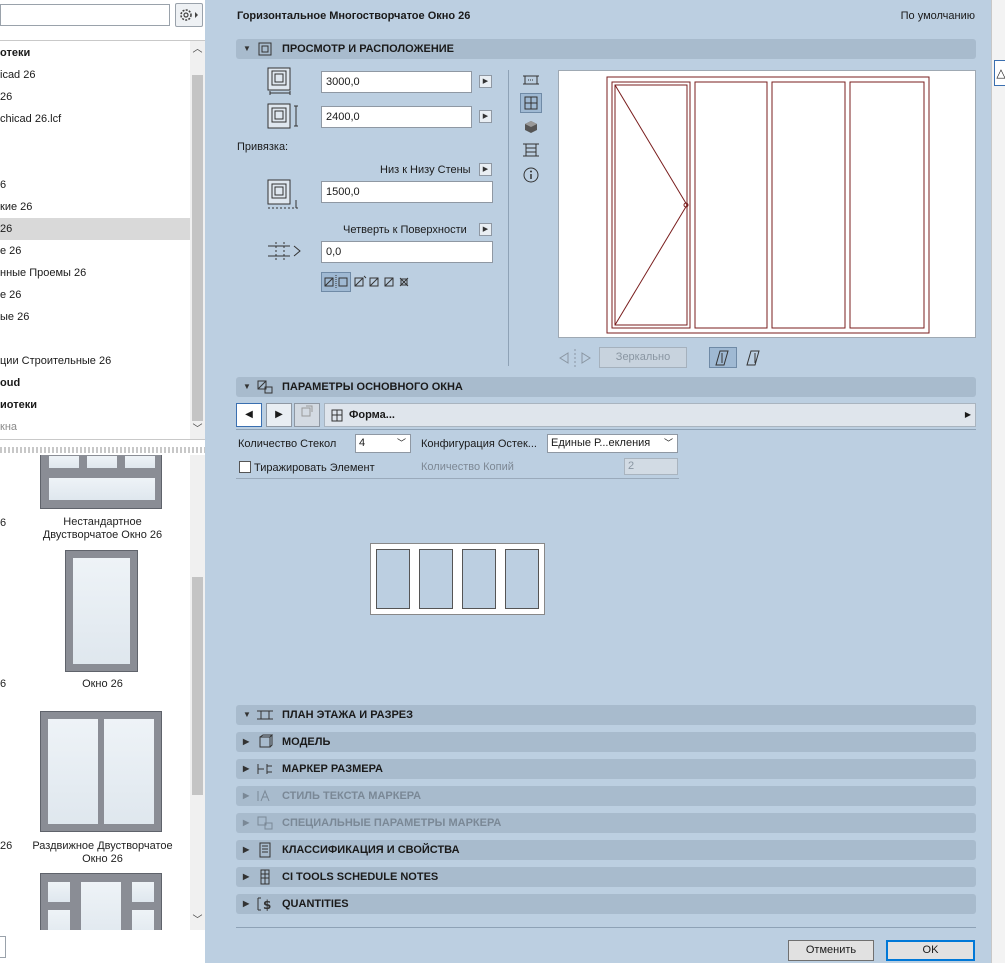 This screenshot has width=1005, height=963. I want to click on section-classification: ▶ КЛАССИФИКАЦИЯ И СВОЙСТВА, so click(606, 850).